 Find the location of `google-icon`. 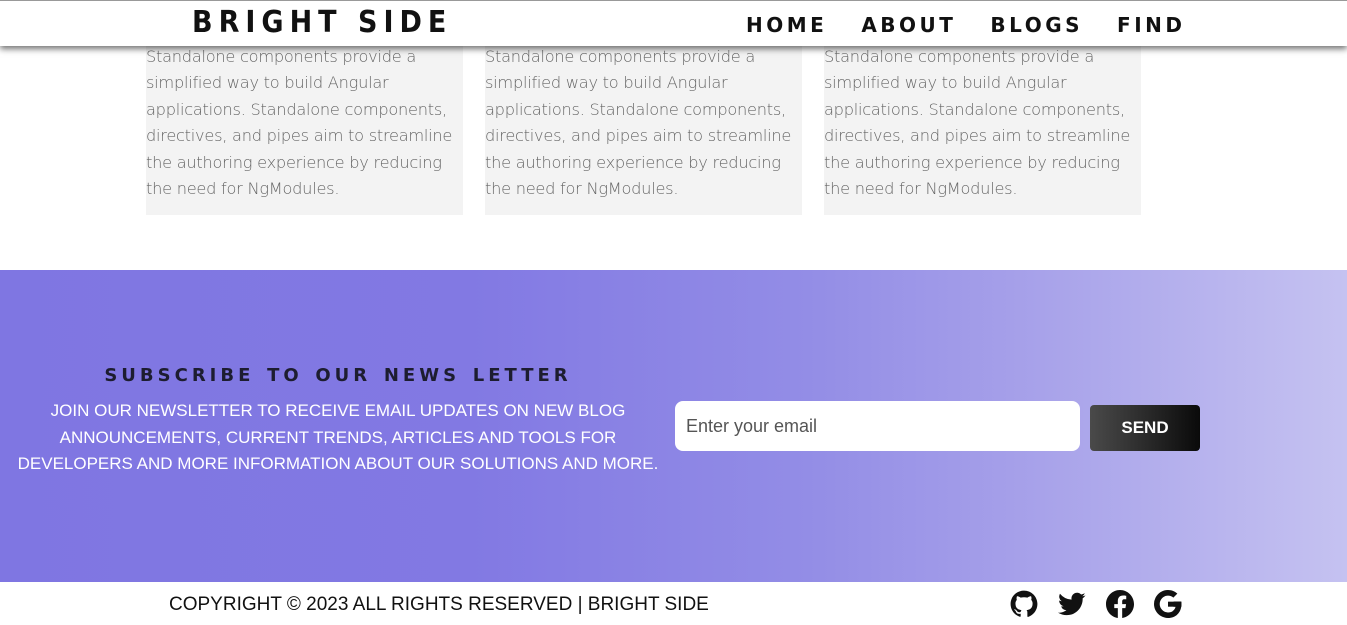

google-icon is located at coordinates (1168, 604).